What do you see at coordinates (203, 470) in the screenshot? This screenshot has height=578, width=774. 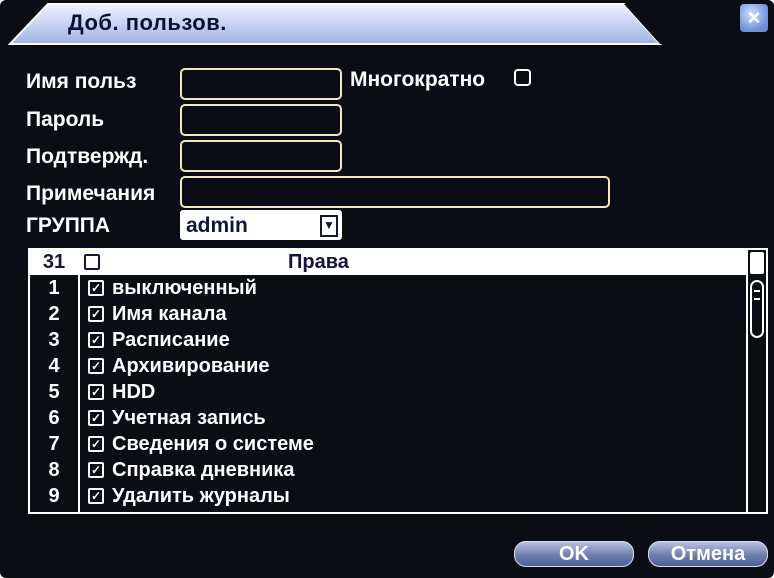 I see `right-label: Справка дневника` at bounding box center [203, 470].